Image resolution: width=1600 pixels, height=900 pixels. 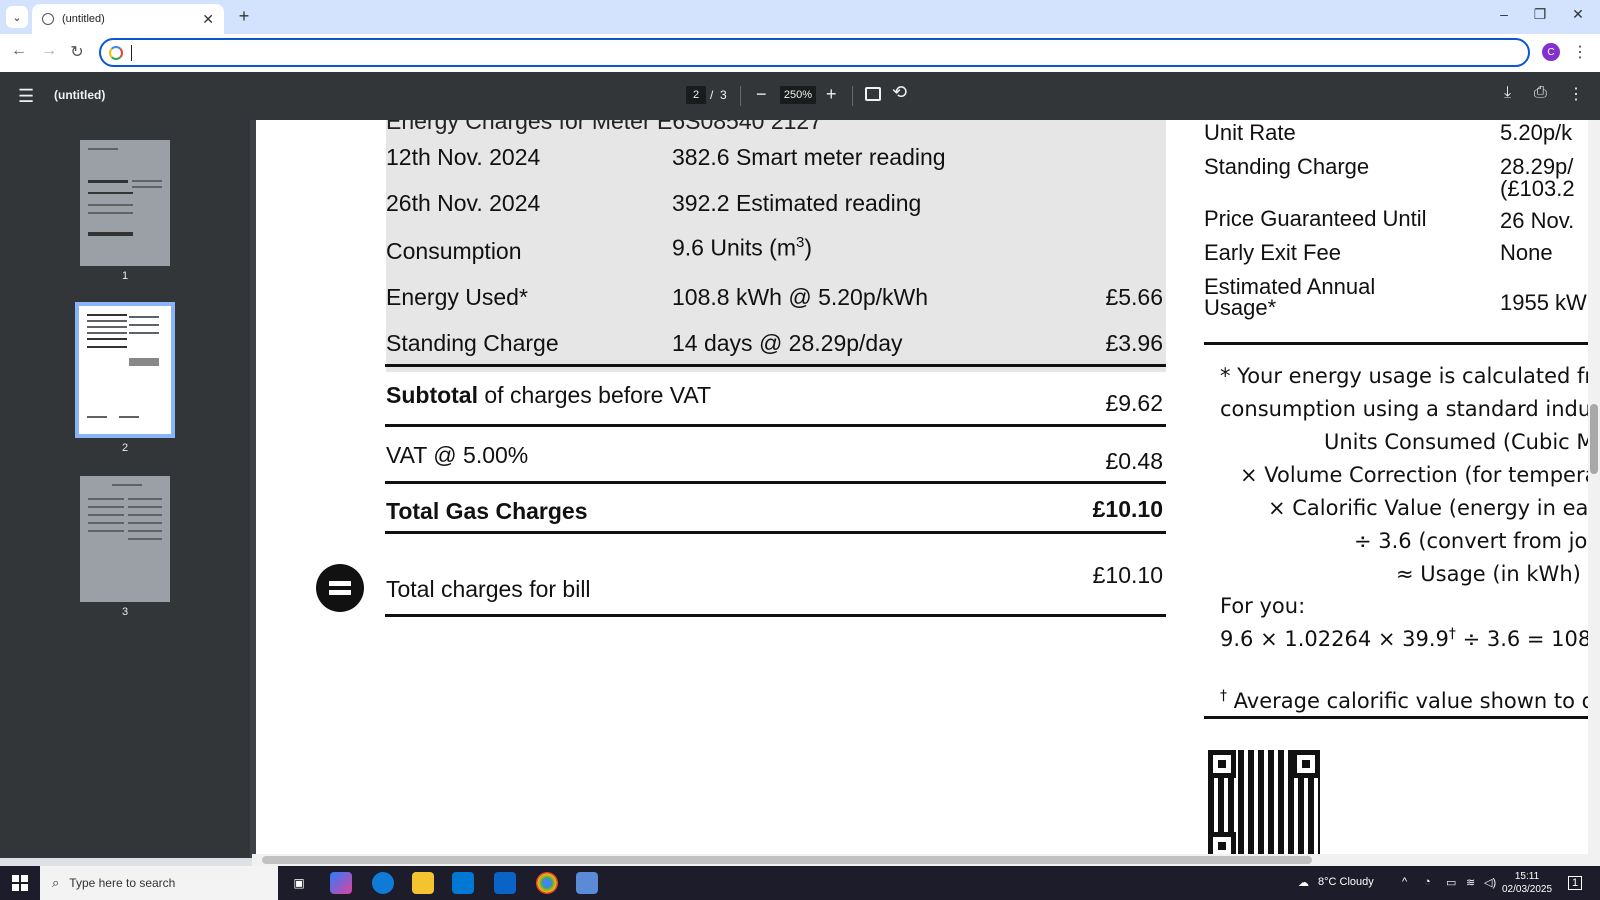 What do you see at coordinates (1536, 132) in the screenshot?
I see `tariff-value: 5.20p/k` at bounding box center [1536, 132].